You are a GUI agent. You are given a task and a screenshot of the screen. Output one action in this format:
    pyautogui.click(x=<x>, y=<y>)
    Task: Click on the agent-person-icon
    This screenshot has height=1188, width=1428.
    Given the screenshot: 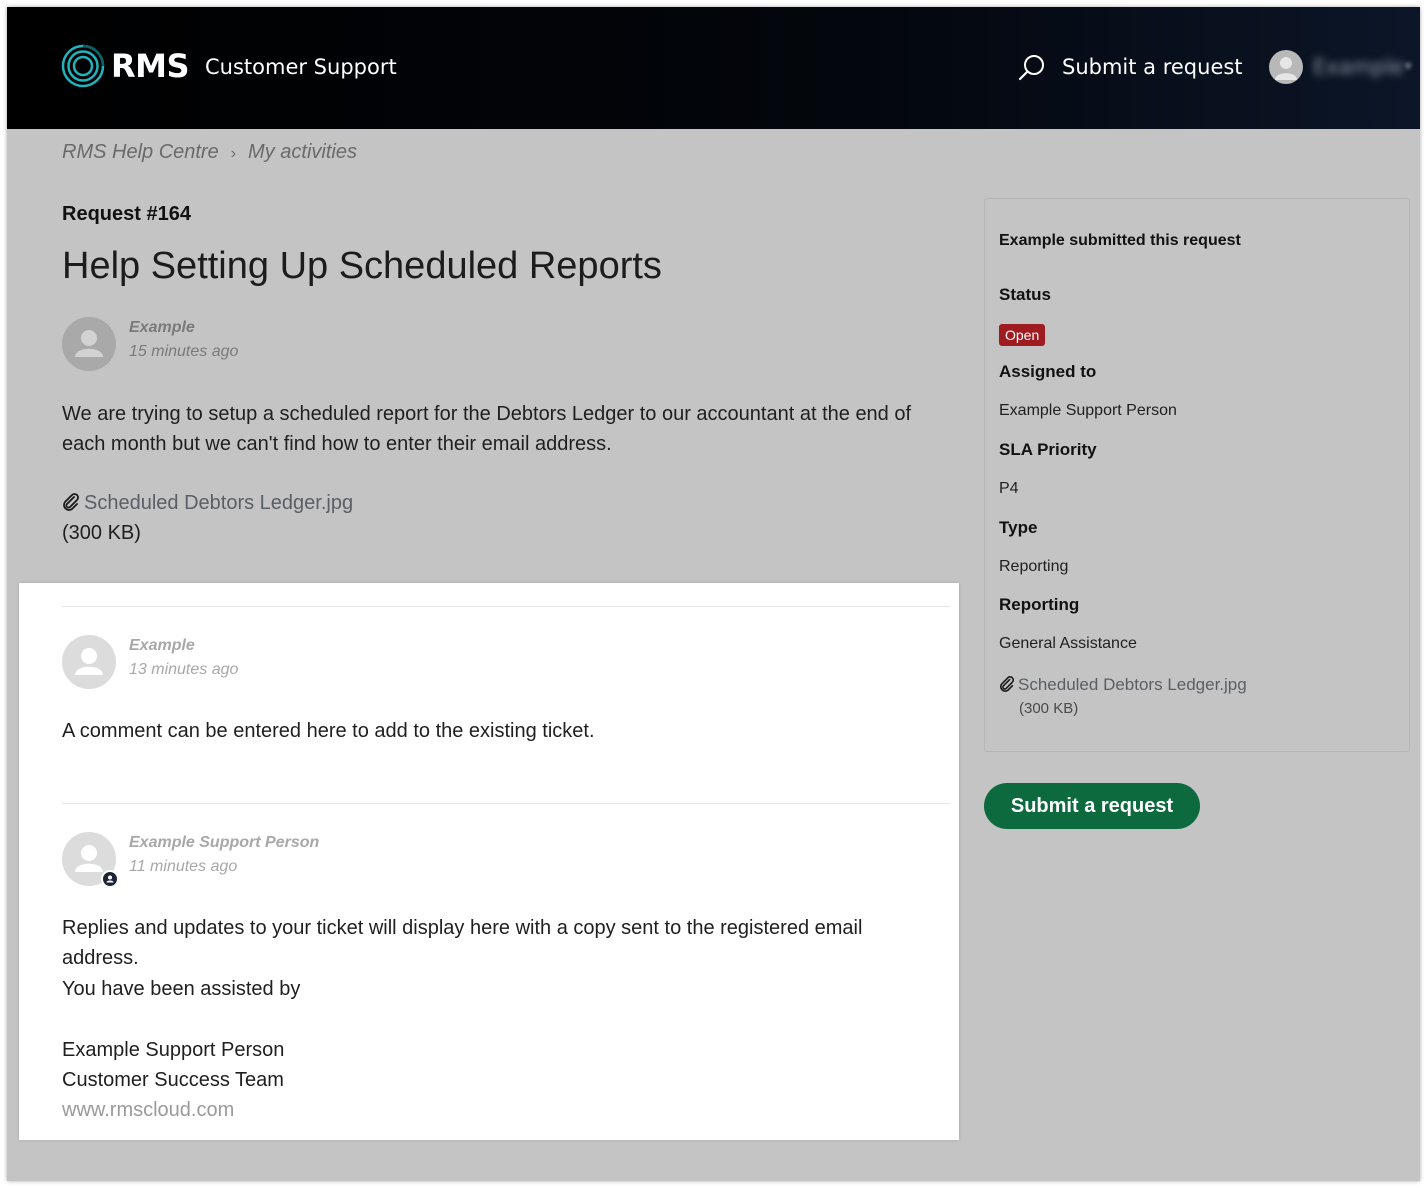 What is the action you would take?
    pyautogui.click(x=110, y=879)
    